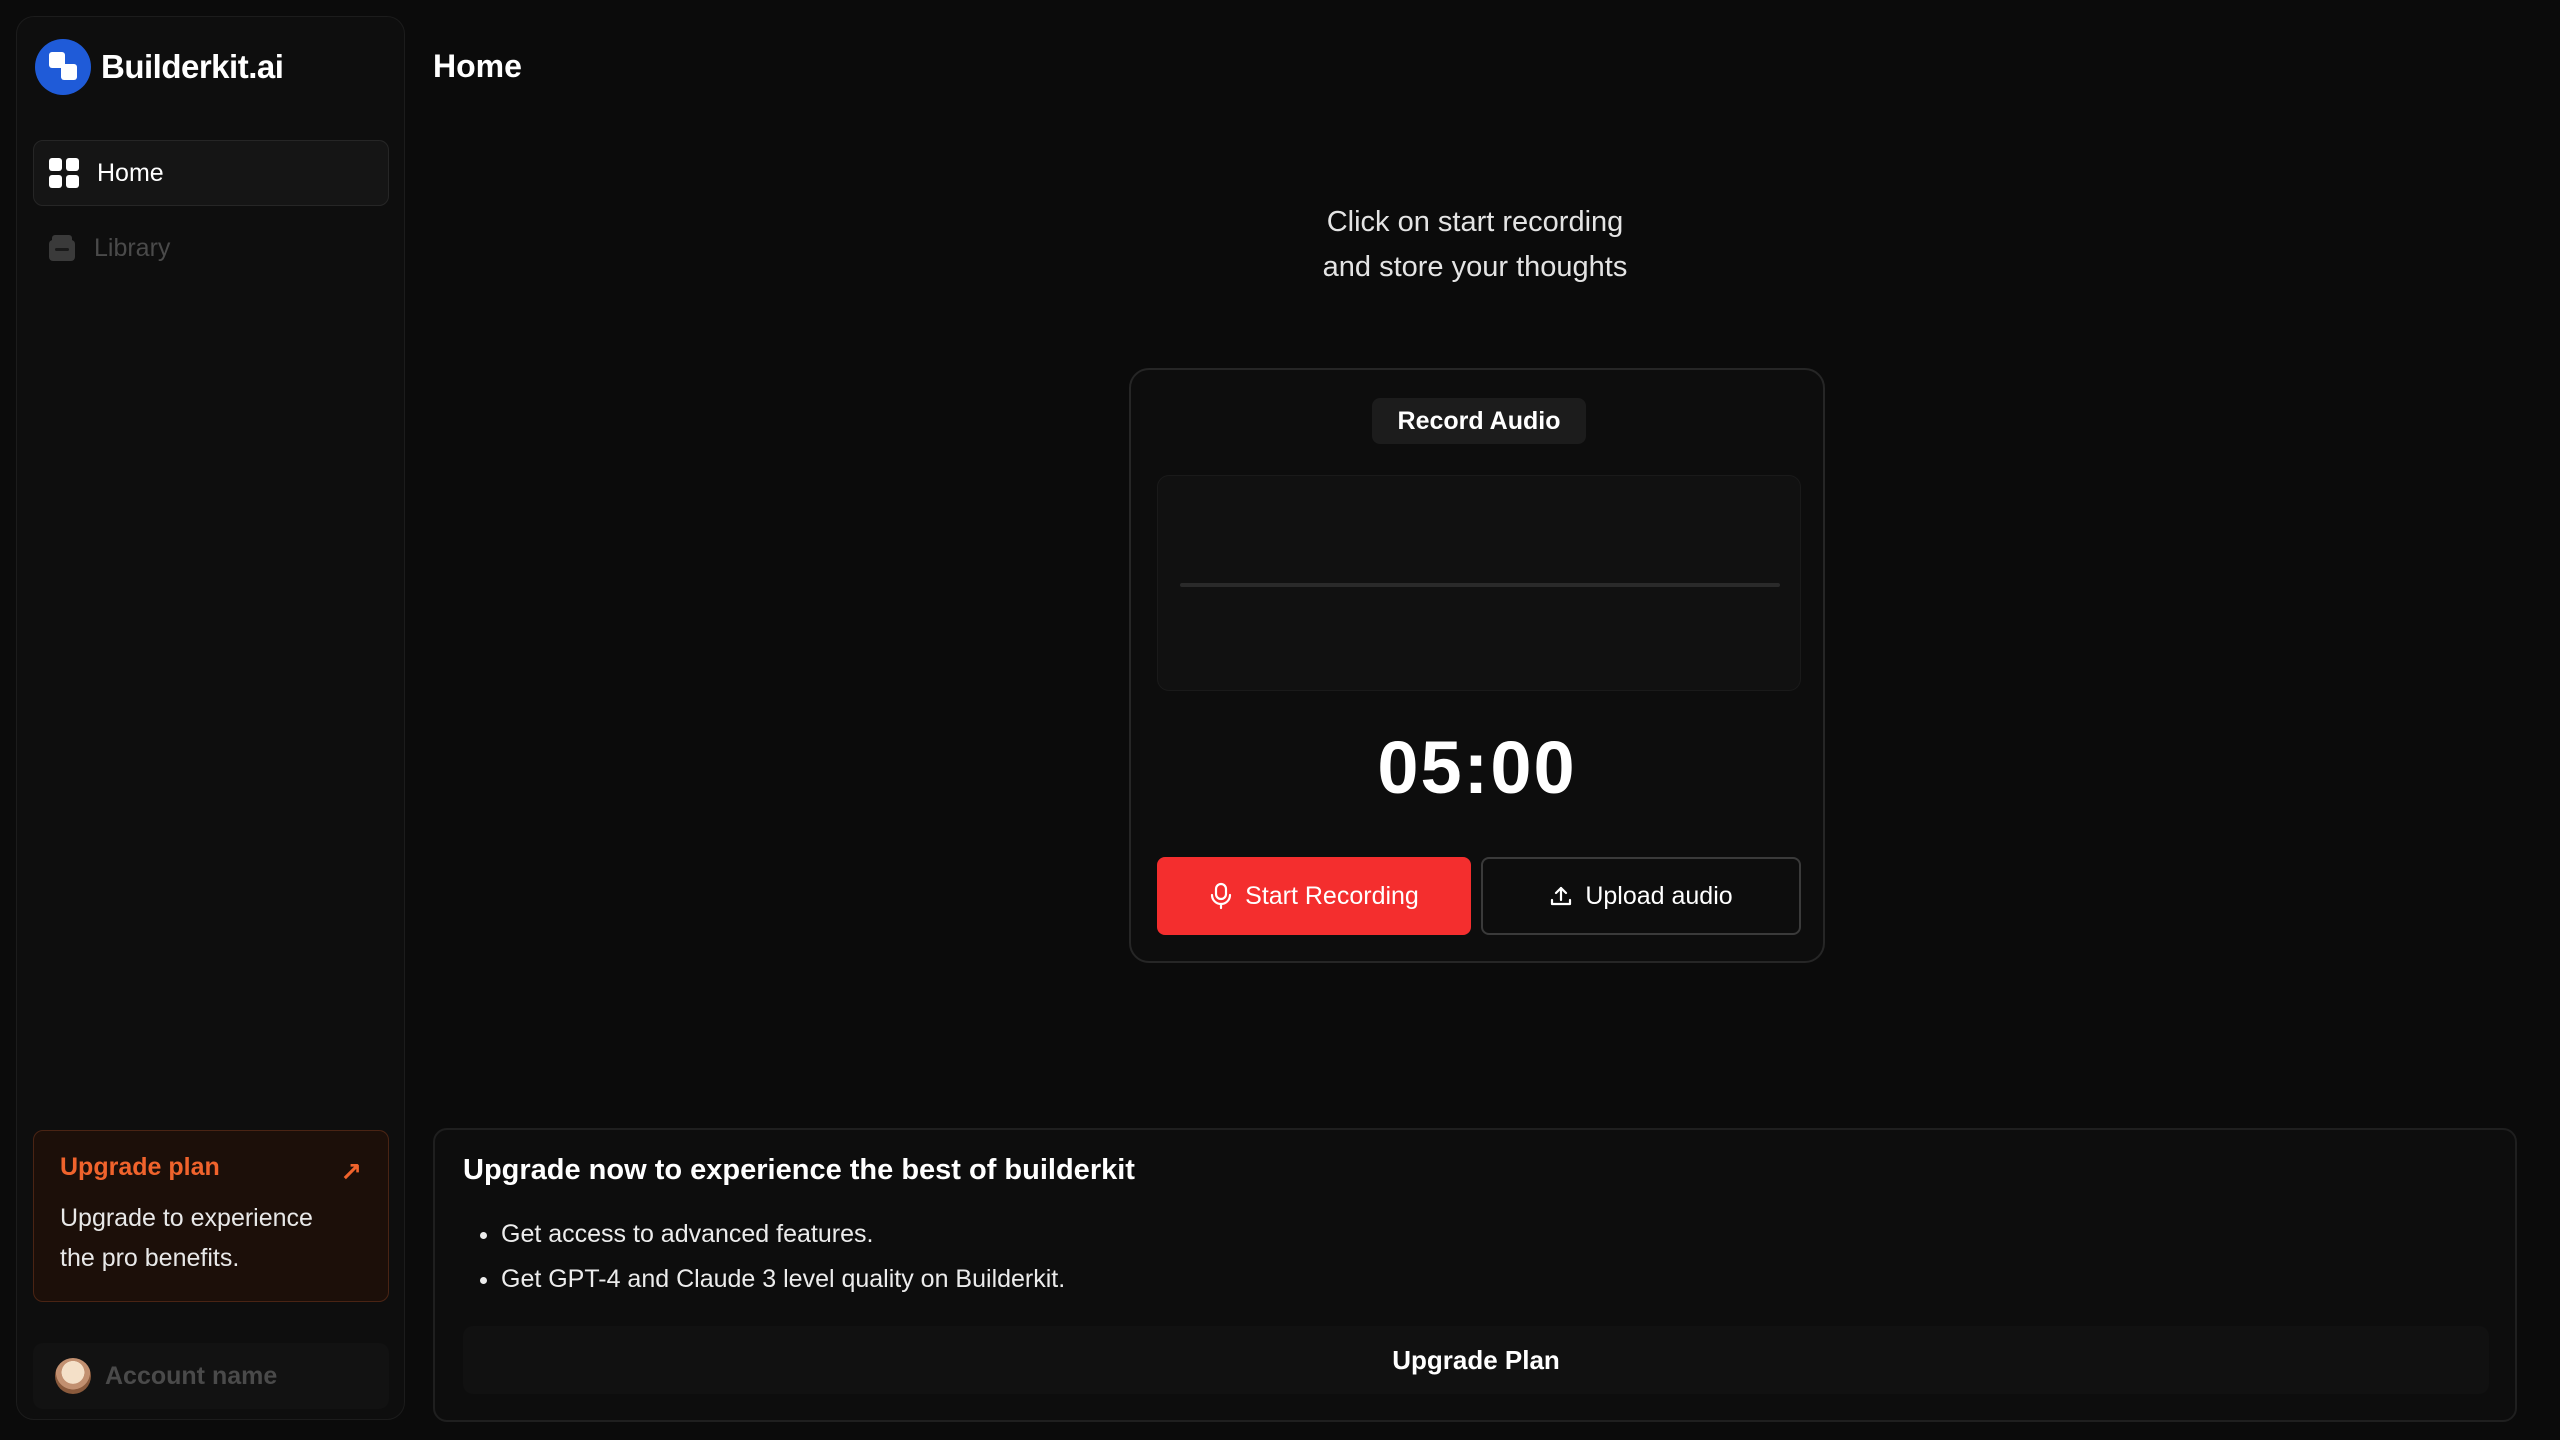  What do you see at coordinates (1477, 767) in the screenshot?
I see `timer: 05:00` at bounding box center [1477, 767].